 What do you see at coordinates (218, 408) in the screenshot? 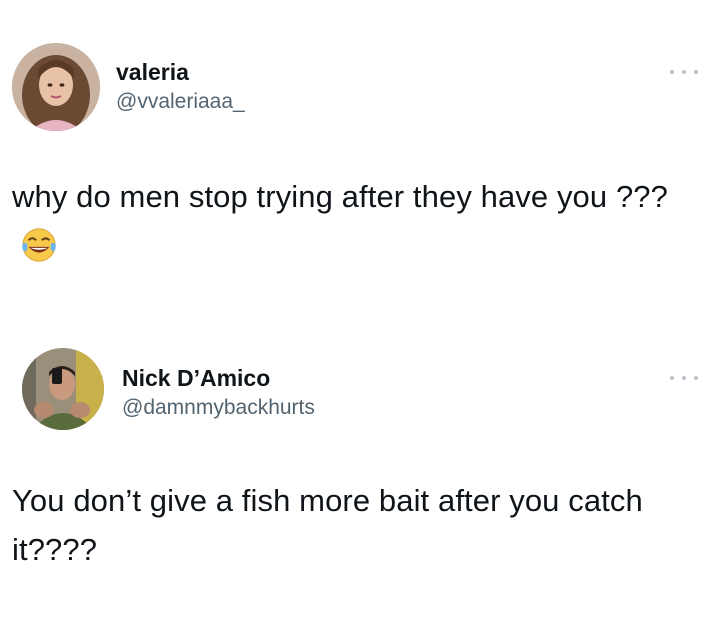
I see `user-handle: @damnmybackhurts` at bounding box center [218, 408].